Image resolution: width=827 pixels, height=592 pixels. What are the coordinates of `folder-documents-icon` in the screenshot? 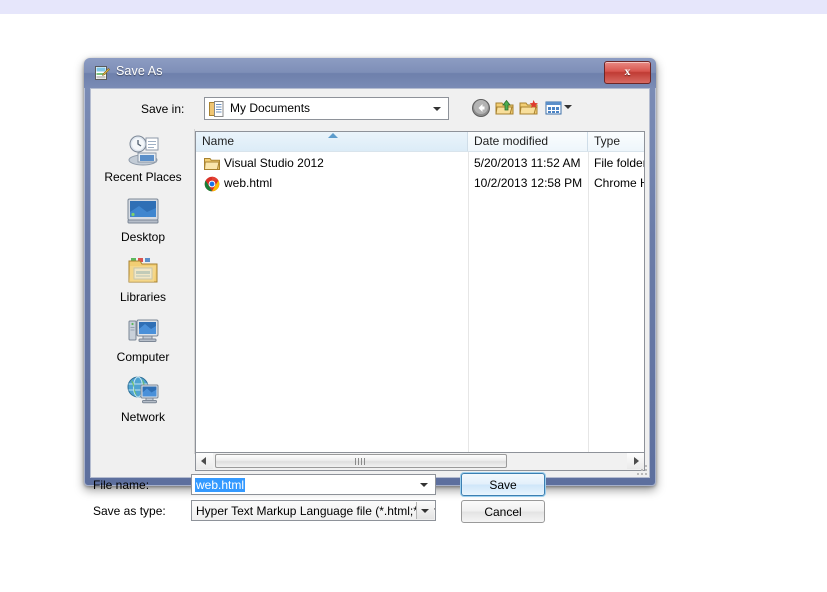 It's located at (216, 109).